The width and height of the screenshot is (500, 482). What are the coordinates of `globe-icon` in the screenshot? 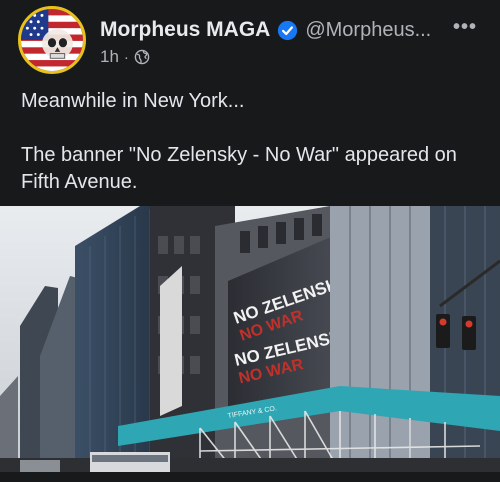 It's located at (142, 57).